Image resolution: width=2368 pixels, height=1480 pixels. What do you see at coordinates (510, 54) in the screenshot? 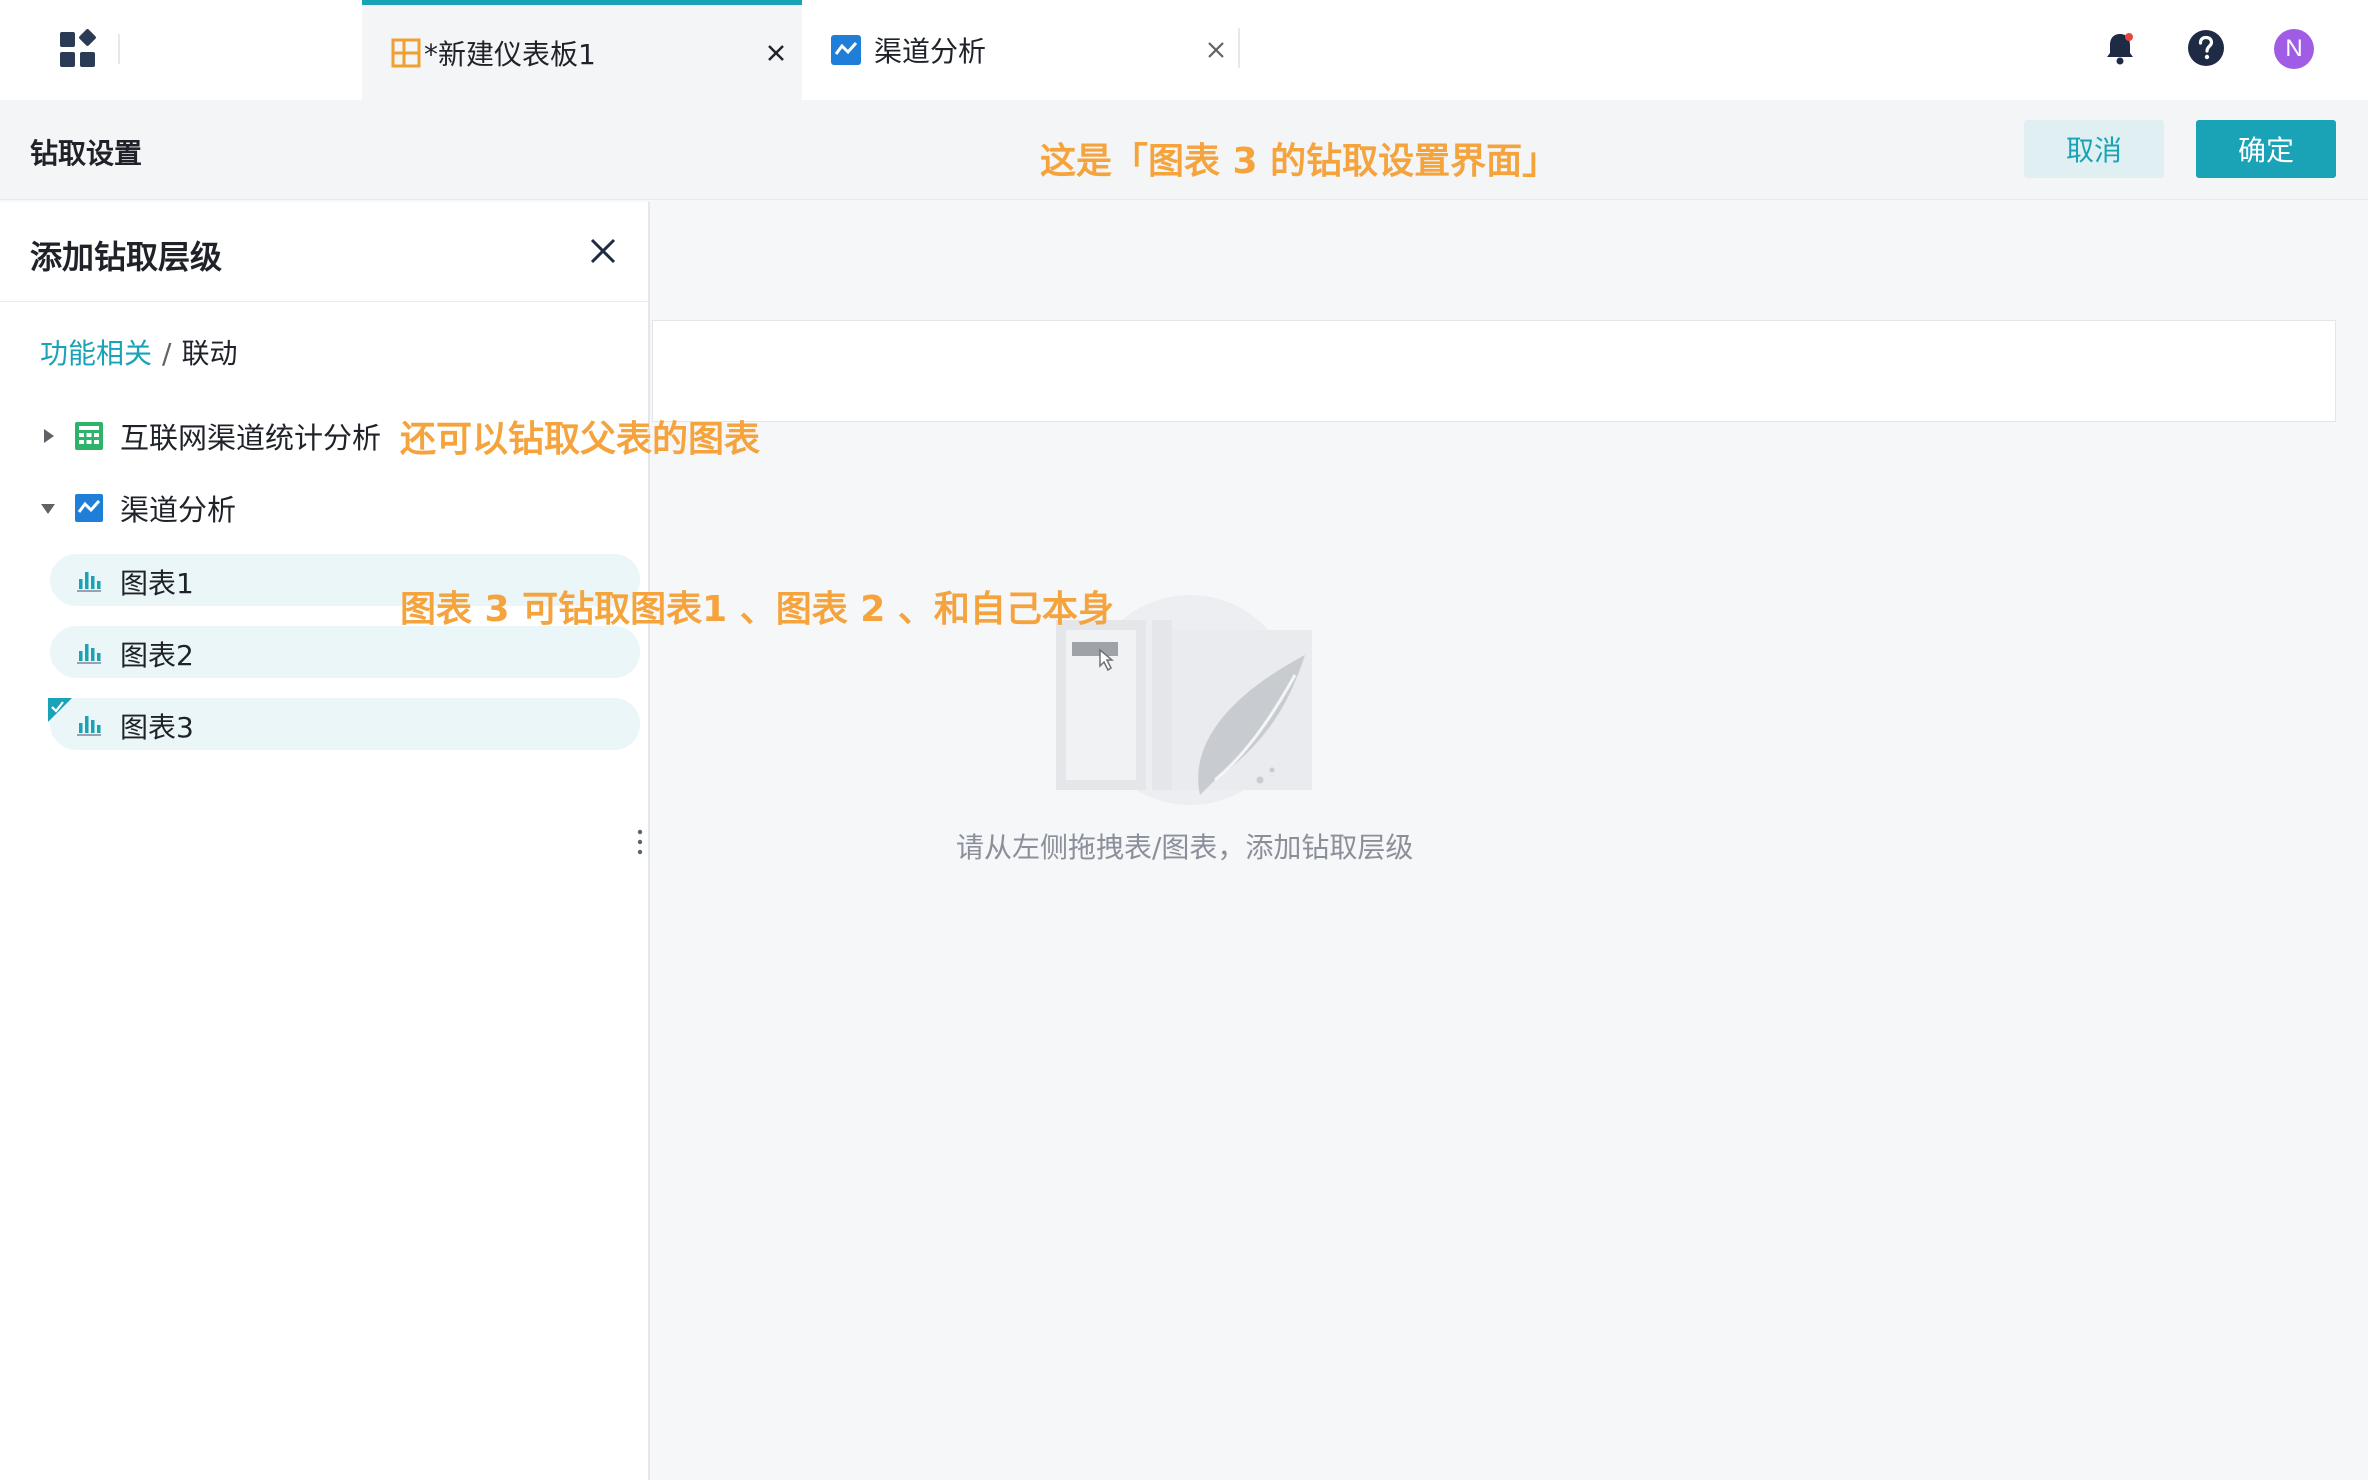
I see `tab-label: *新建仪表板1` at bounding box center [510, 54].